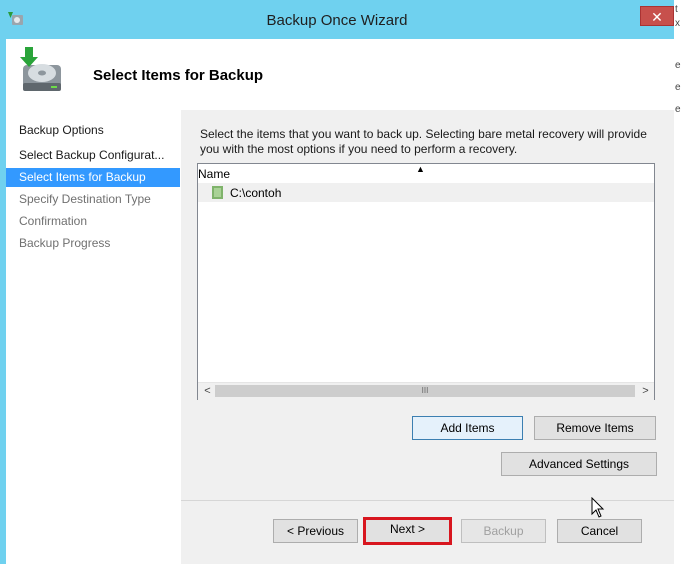 The image size is (687, 564). I want to click on scroll-right-button: >, so click(645, 391).